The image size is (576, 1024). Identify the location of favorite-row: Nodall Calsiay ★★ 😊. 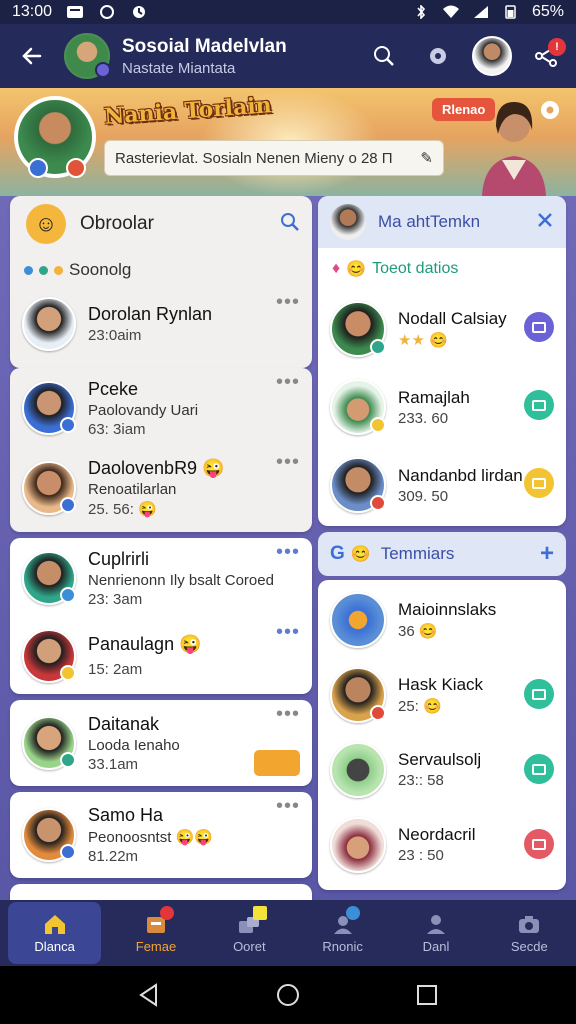
(442, 329).